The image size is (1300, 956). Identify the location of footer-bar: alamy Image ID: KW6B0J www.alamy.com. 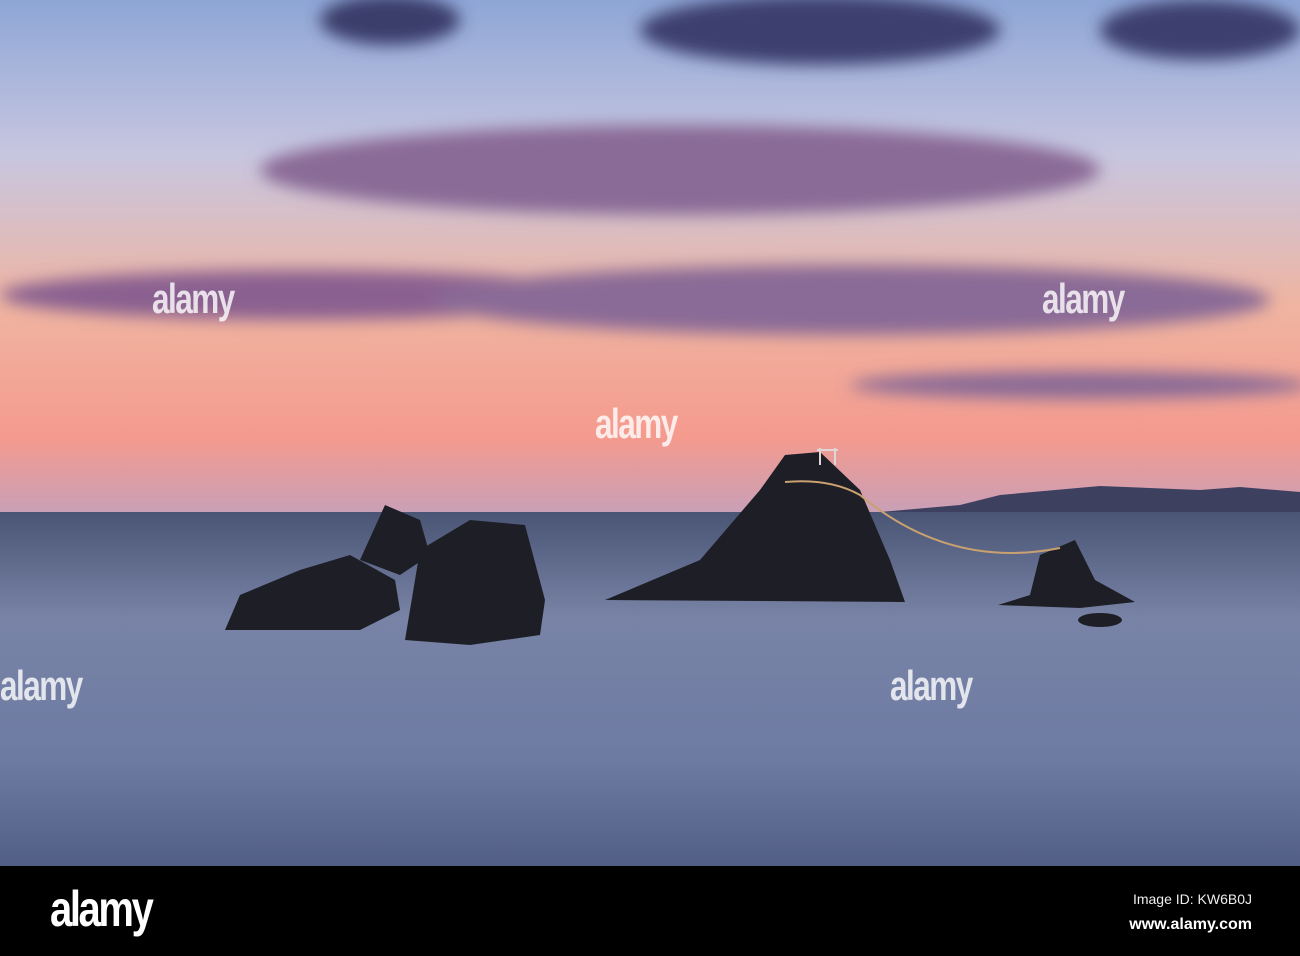
(650, 911).